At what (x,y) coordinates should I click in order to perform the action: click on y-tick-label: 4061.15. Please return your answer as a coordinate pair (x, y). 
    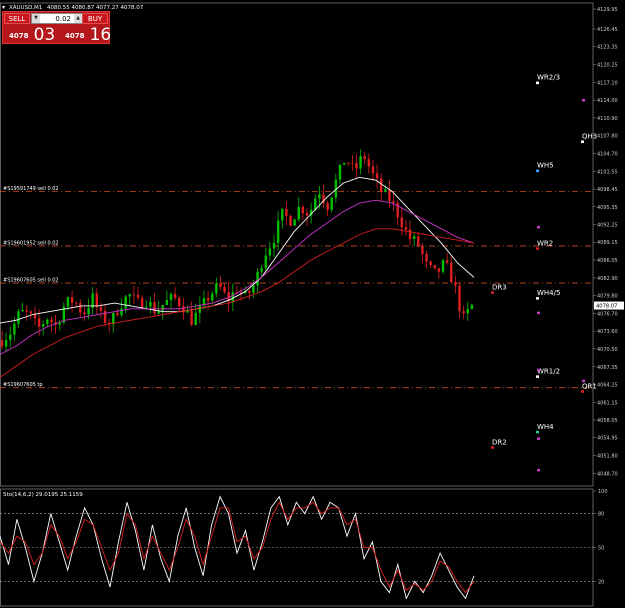
    Looking at the image, I should click on (607, 403).